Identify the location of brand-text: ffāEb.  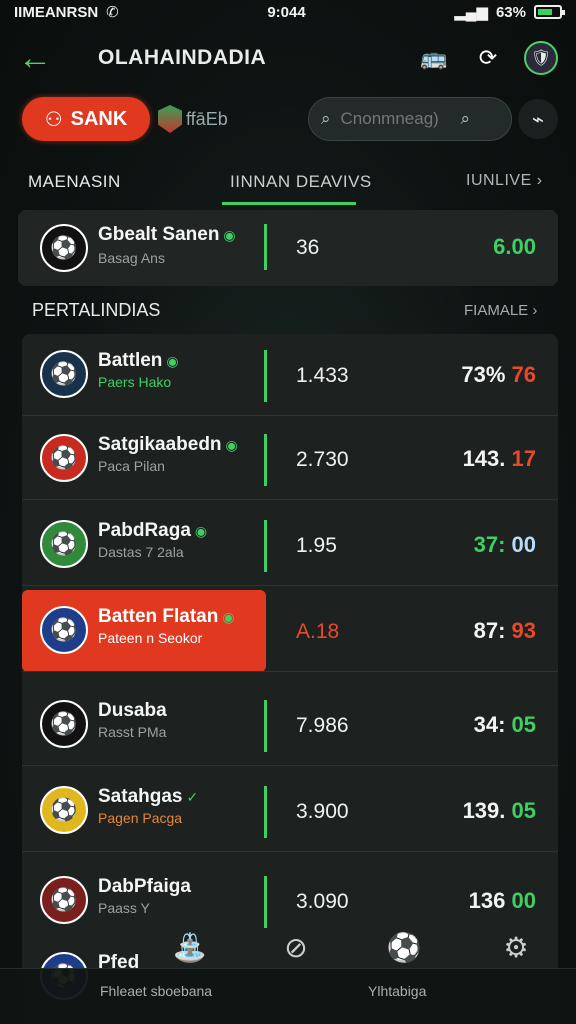
(207, 118).